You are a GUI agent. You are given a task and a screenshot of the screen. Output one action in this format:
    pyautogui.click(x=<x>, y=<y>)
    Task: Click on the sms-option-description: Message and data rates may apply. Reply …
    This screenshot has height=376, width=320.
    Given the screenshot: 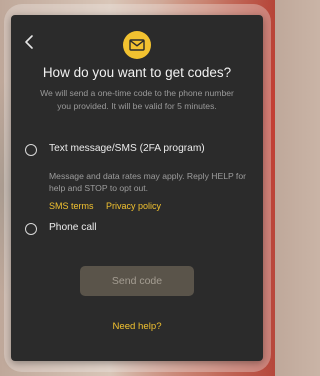 What is the action you would take?
    pyautogui.click(x=147, y=182)
    